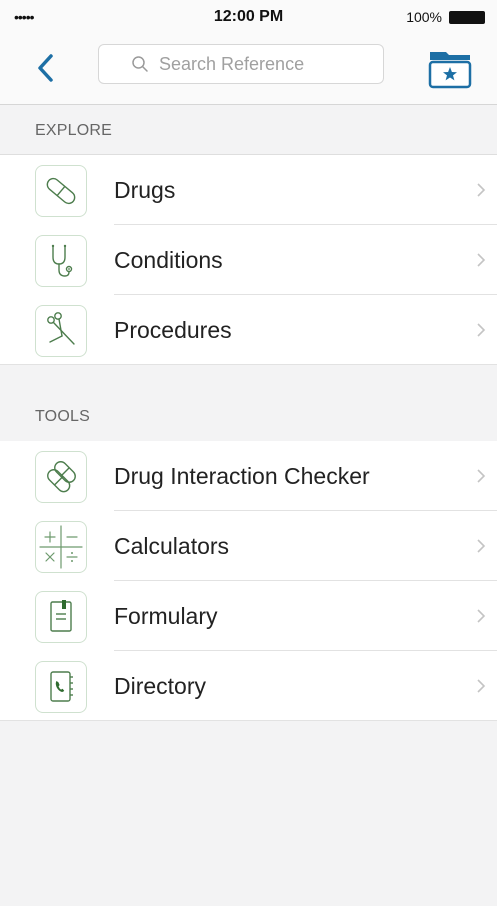 Image resolution: width=497 pixels, height=906 pixels. What do you see at coordinates (168, 260) in the screenshot?
I see `list-item-label: Conditions` at bounding box center [168, 260].